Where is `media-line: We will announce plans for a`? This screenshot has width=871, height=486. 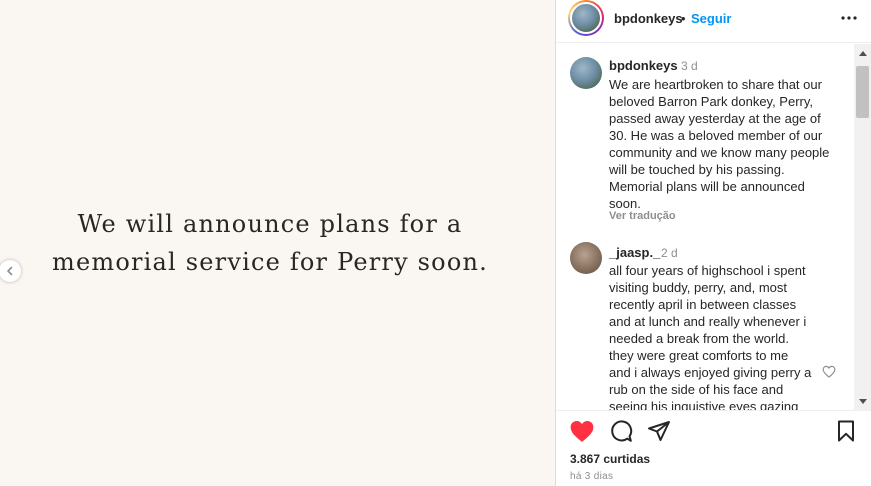 media-line: We will announce plans for a is located at coordinates (270, 224).